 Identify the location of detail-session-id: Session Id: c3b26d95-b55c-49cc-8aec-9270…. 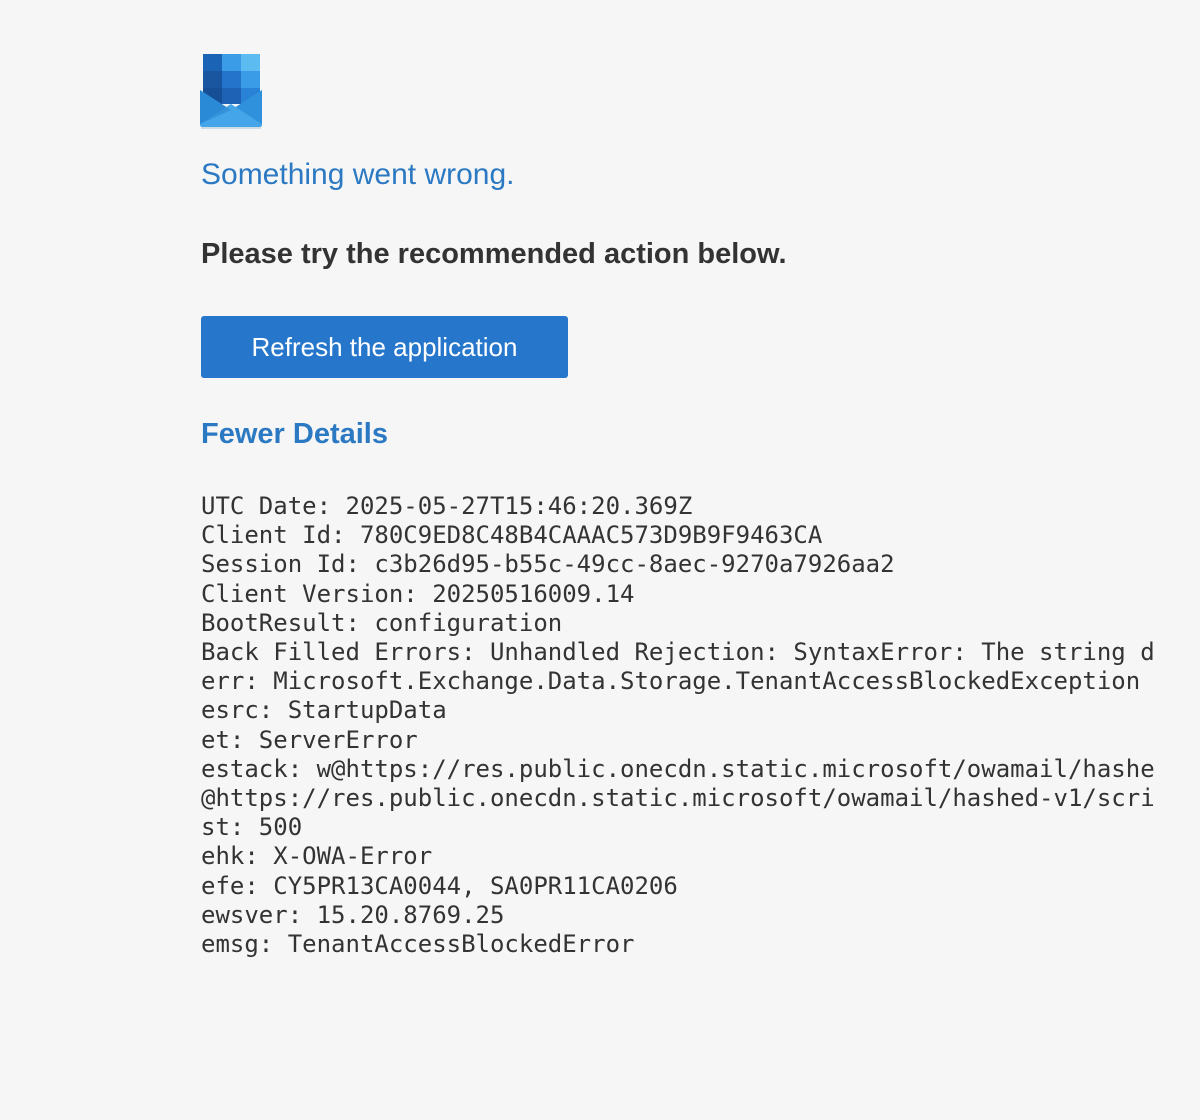
(548, 564).